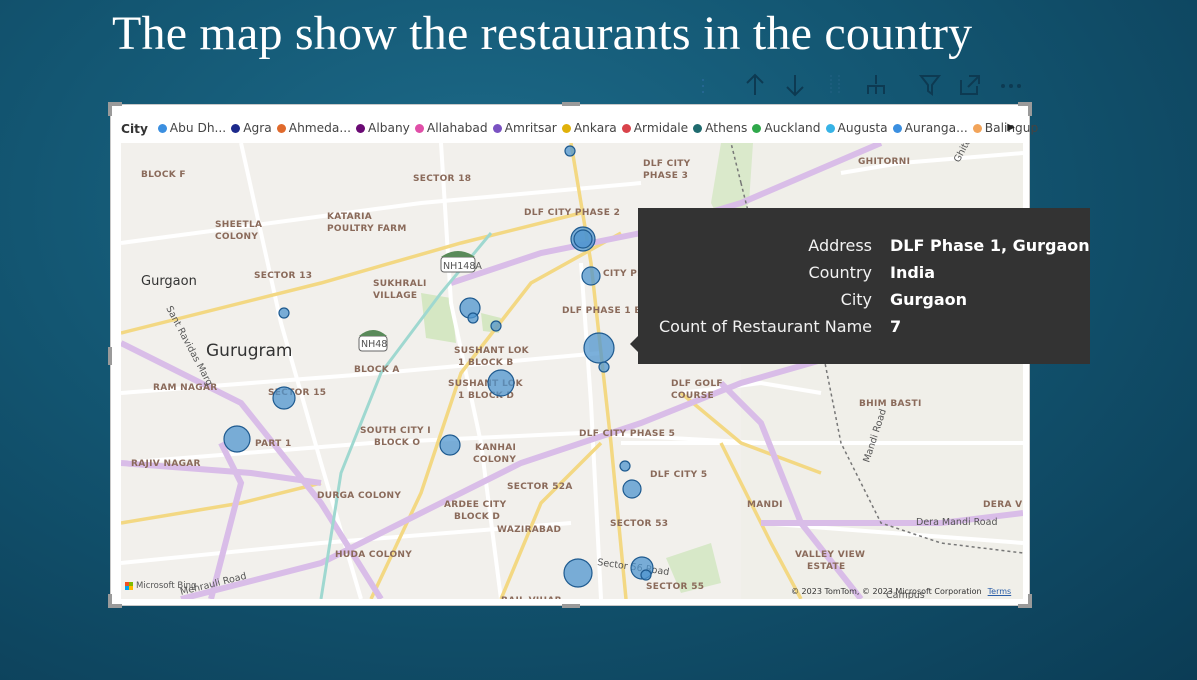  I want to click on legend-item-label: Auckland, so click(792, 128).